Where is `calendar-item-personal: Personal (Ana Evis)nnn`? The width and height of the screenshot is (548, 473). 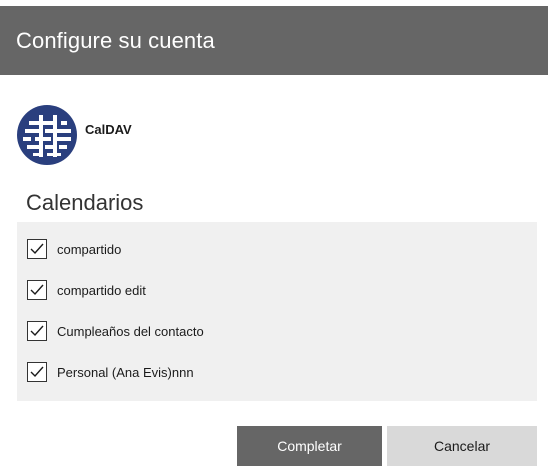
calendar-item-personal: Personal (Ana Evis)nnn is located at coordinates (277, 373).